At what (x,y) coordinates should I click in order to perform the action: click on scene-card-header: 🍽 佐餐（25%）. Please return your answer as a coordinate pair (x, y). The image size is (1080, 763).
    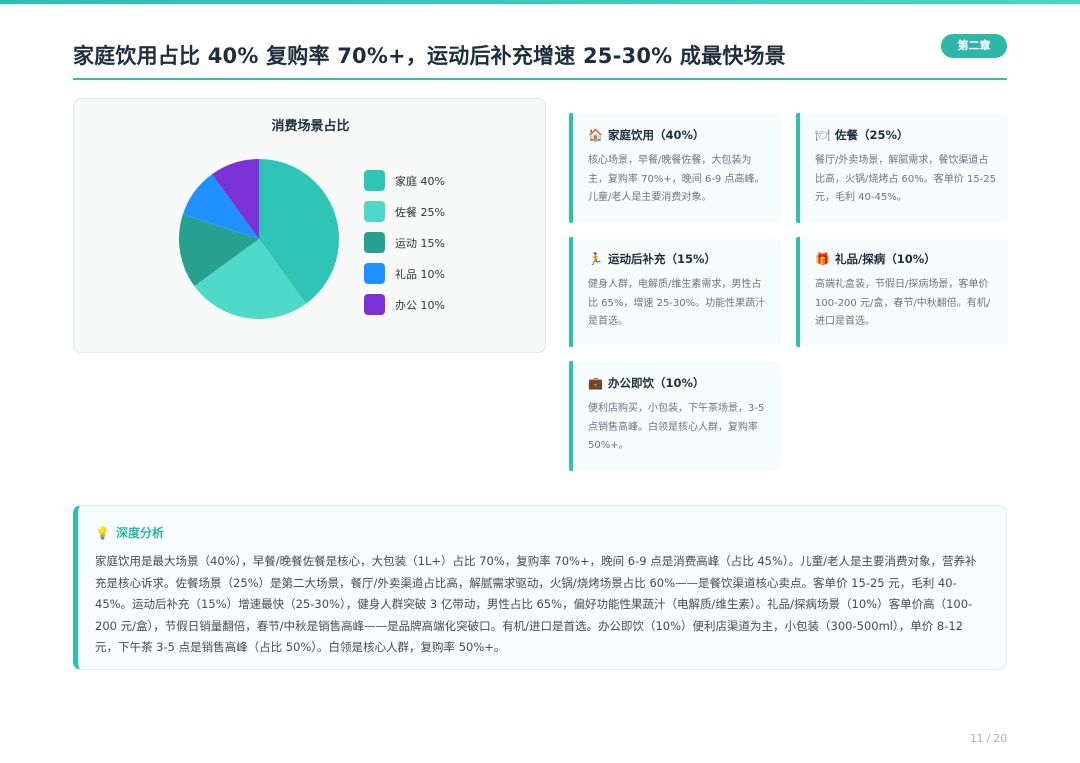
    Looking at the image, I should click on (906, 135).